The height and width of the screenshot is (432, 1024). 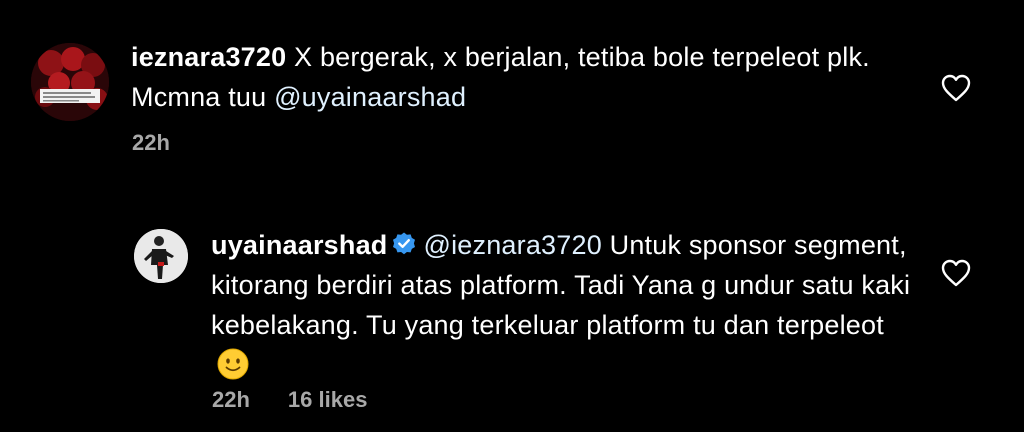 I want to click on smiling-face-emoji-icon, so click(x=233, y=364).